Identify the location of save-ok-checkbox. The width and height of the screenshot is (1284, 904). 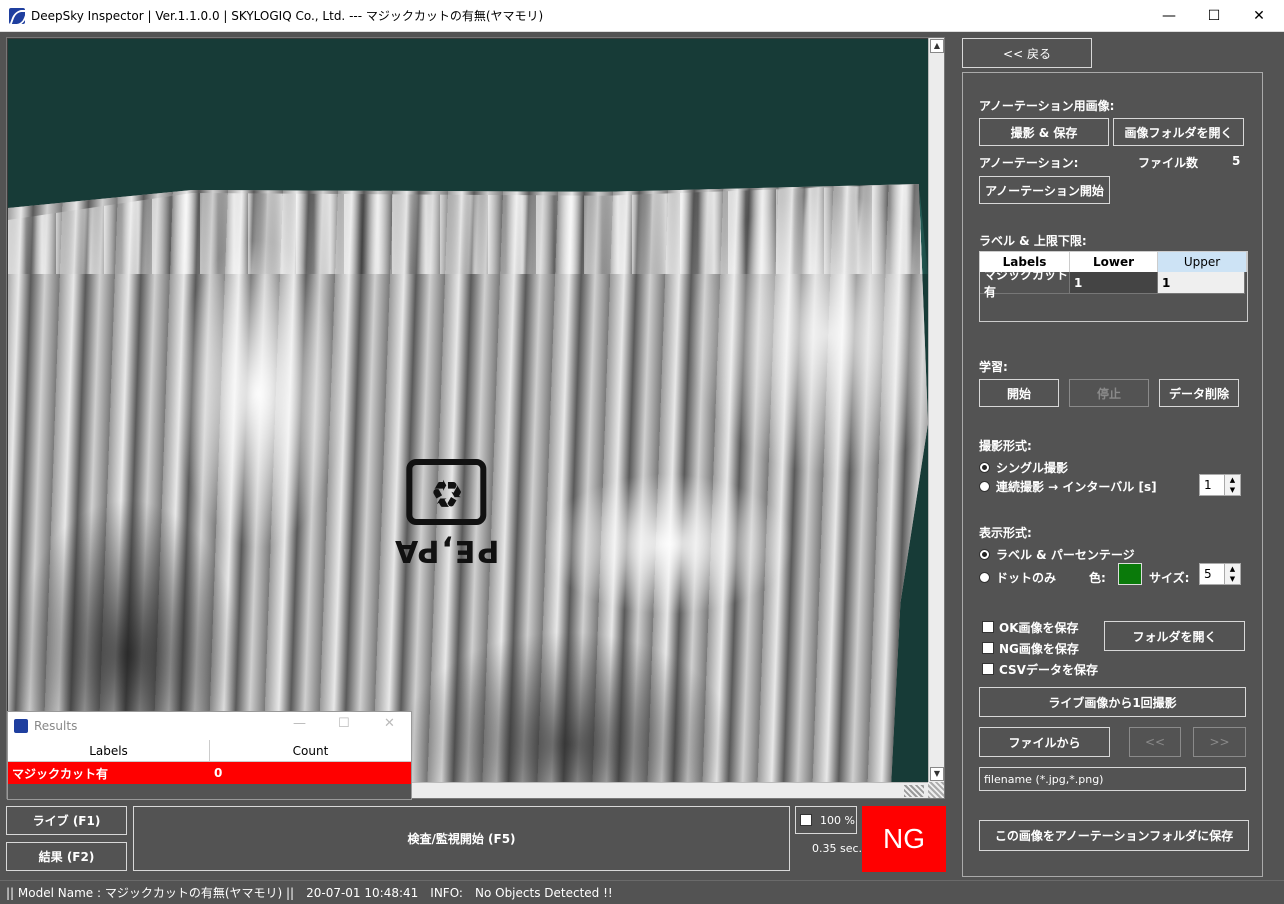
(988, 627).